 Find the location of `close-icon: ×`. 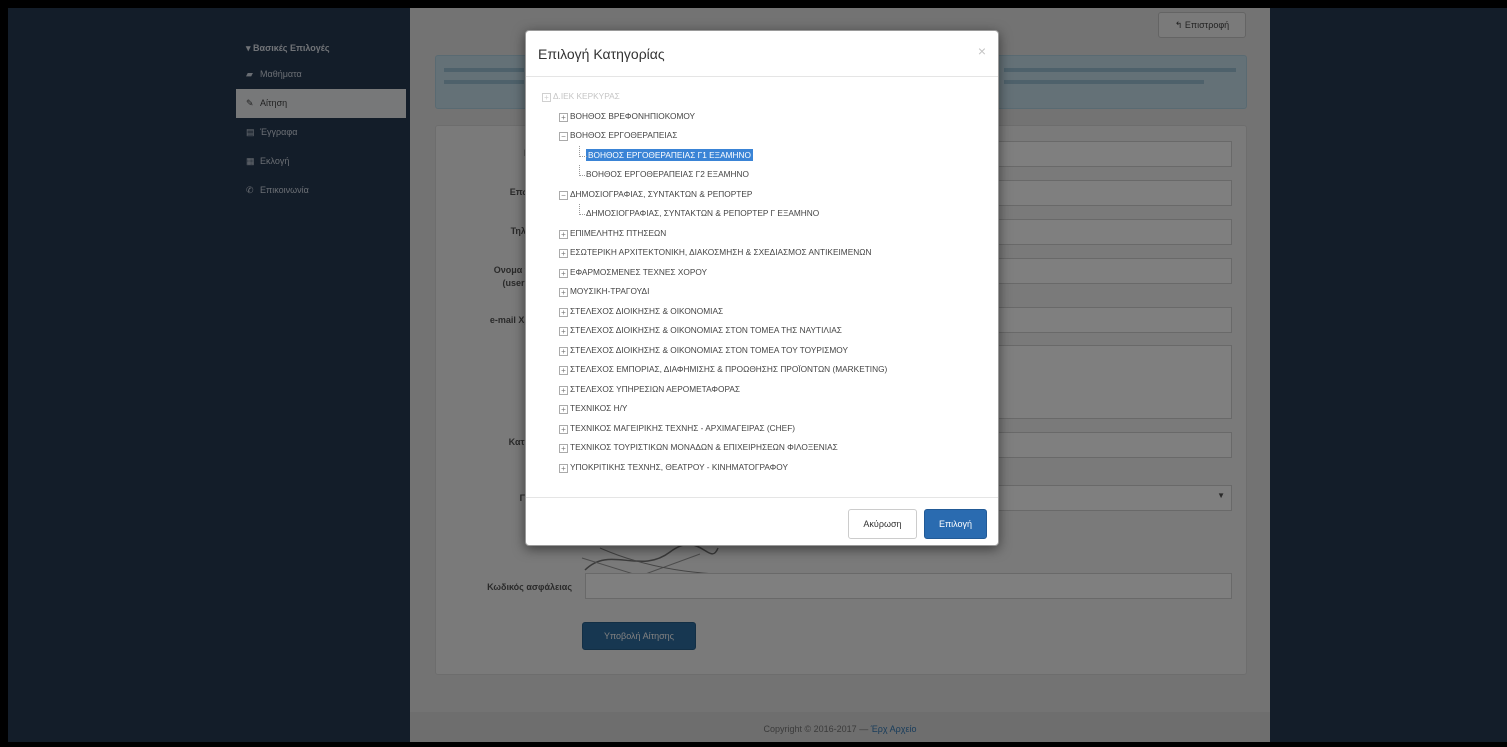

close-icon: × is located at coordinates (982, 51).